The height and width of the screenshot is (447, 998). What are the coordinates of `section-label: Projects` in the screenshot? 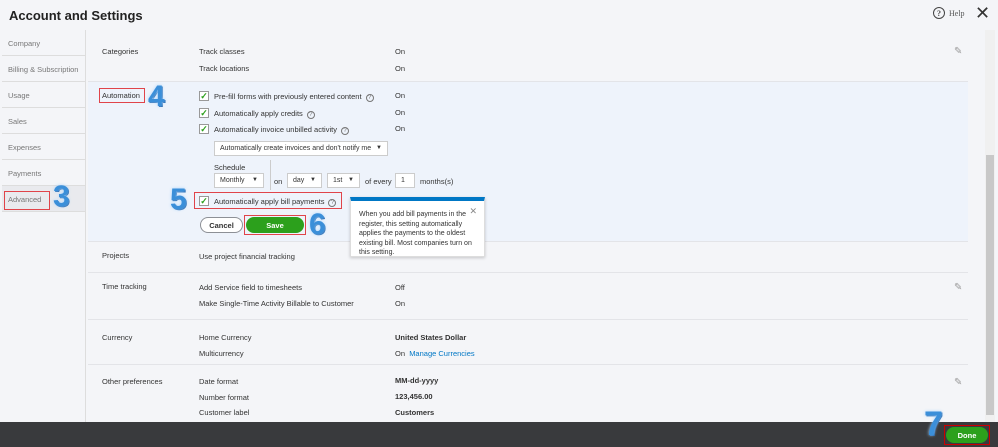 It's located at (116, 255).